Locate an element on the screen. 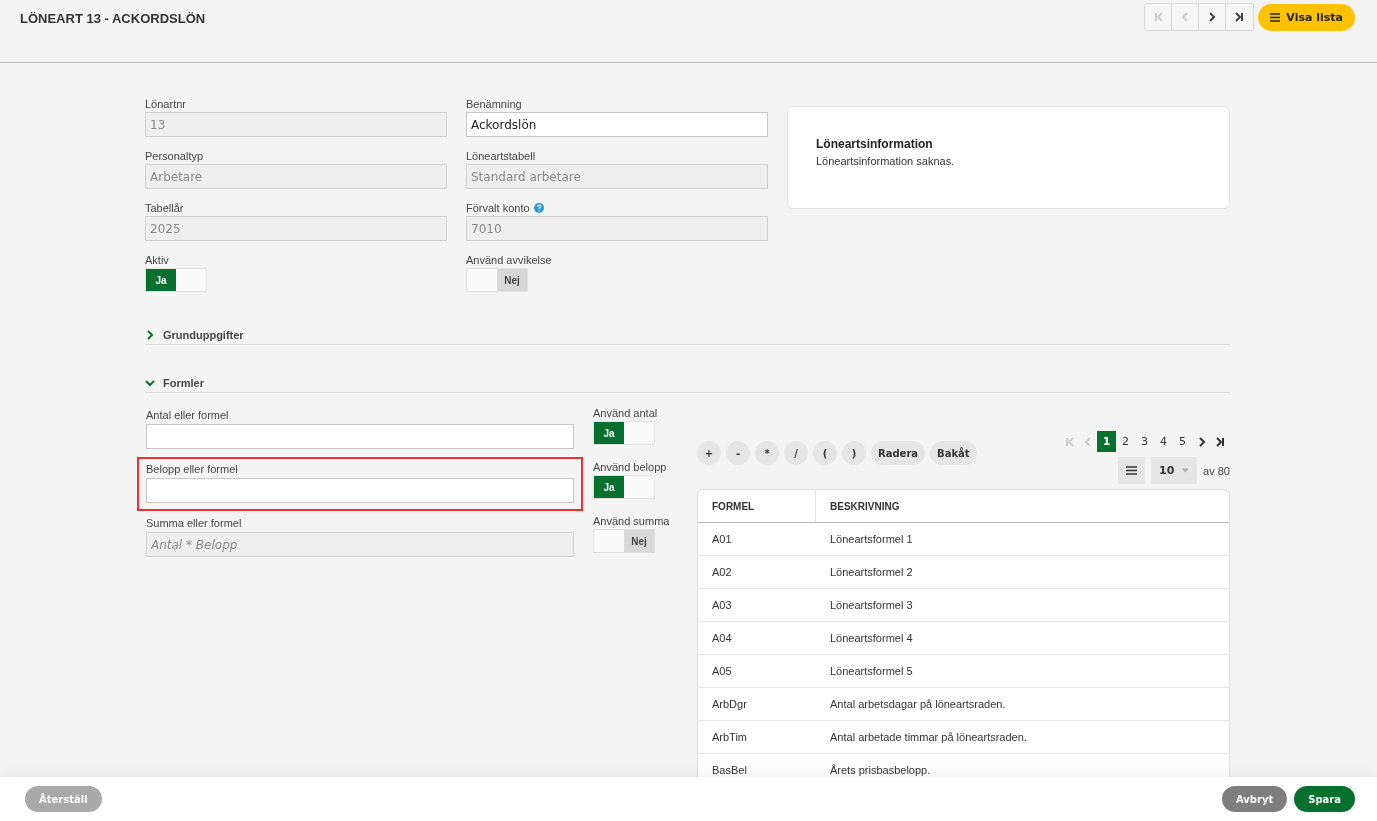  page-button: 2 is located at coordinates (1125, 441).